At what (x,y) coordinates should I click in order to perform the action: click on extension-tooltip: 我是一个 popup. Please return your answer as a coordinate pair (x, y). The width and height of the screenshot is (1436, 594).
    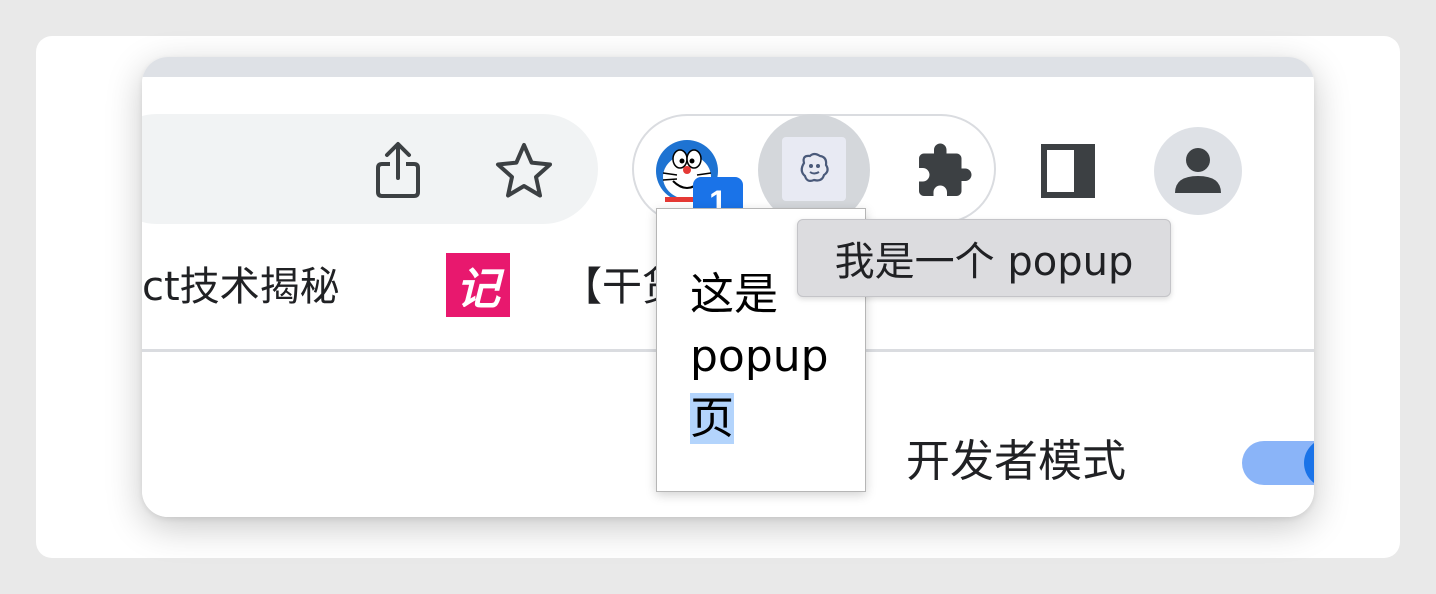
    Looking at the image, I should click on (984, 258).